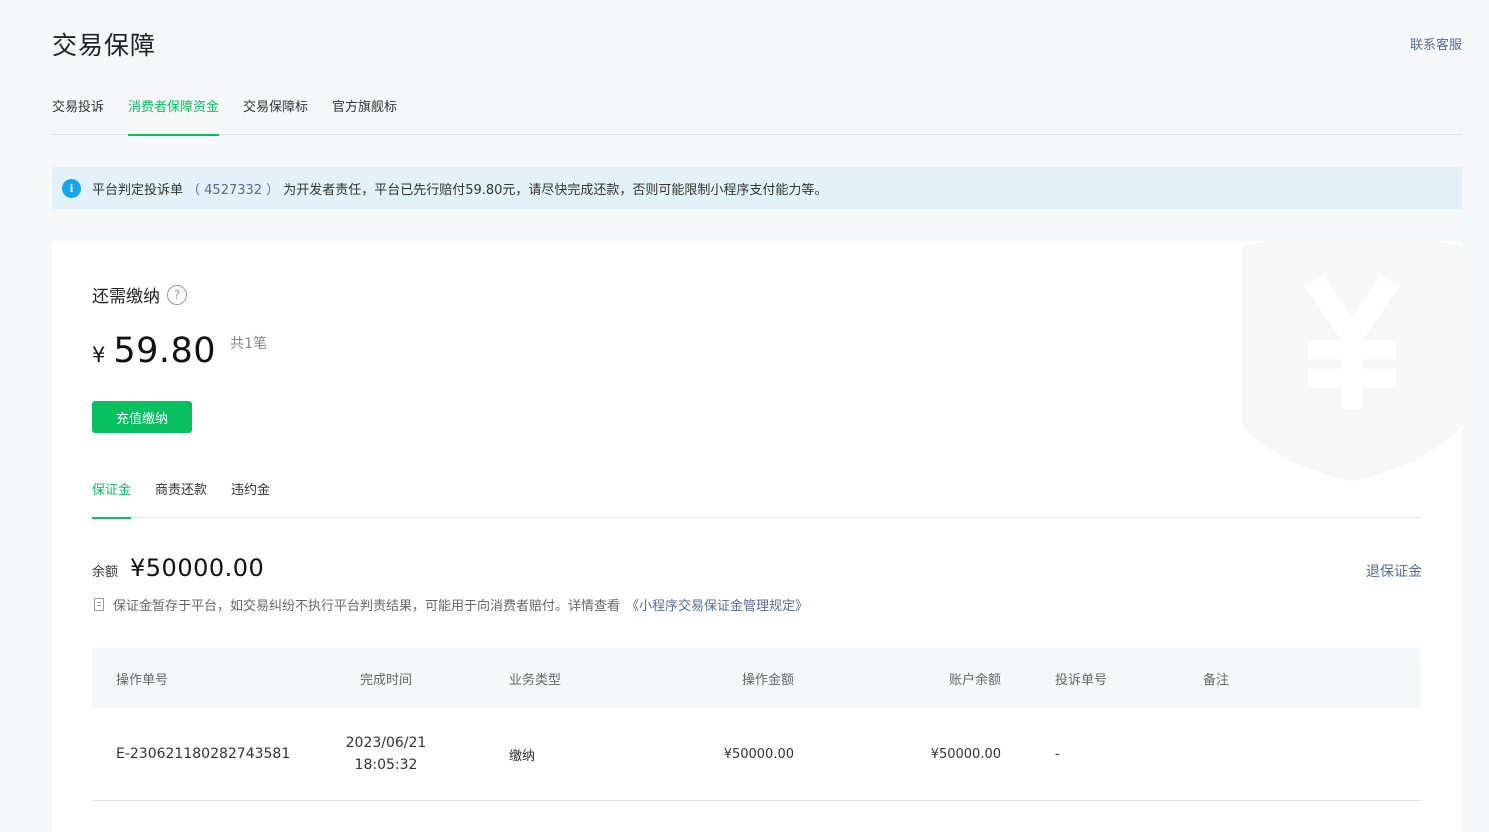  I want to click on balance-value: ¥50000.00, so click(197, 568).